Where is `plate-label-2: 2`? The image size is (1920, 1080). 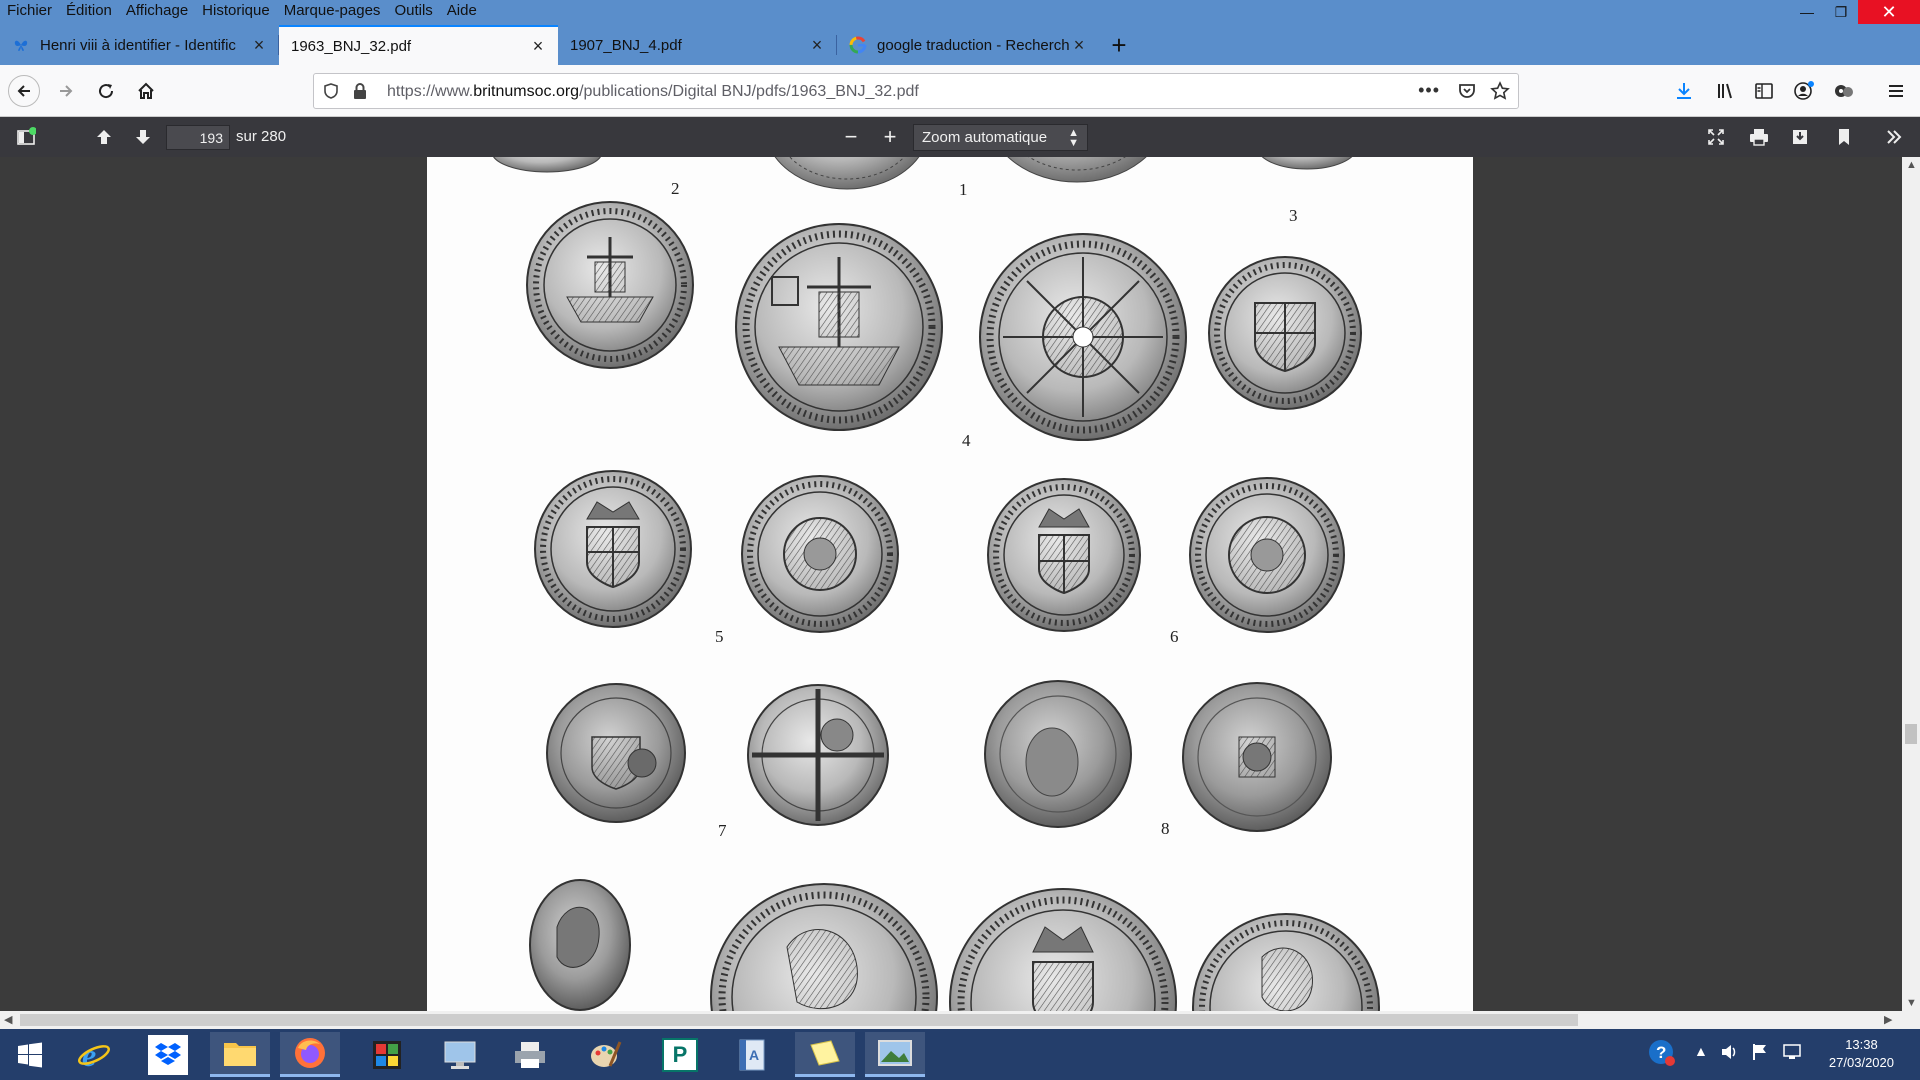 plate-label-2: 2 is located at coordinates (675, 188).